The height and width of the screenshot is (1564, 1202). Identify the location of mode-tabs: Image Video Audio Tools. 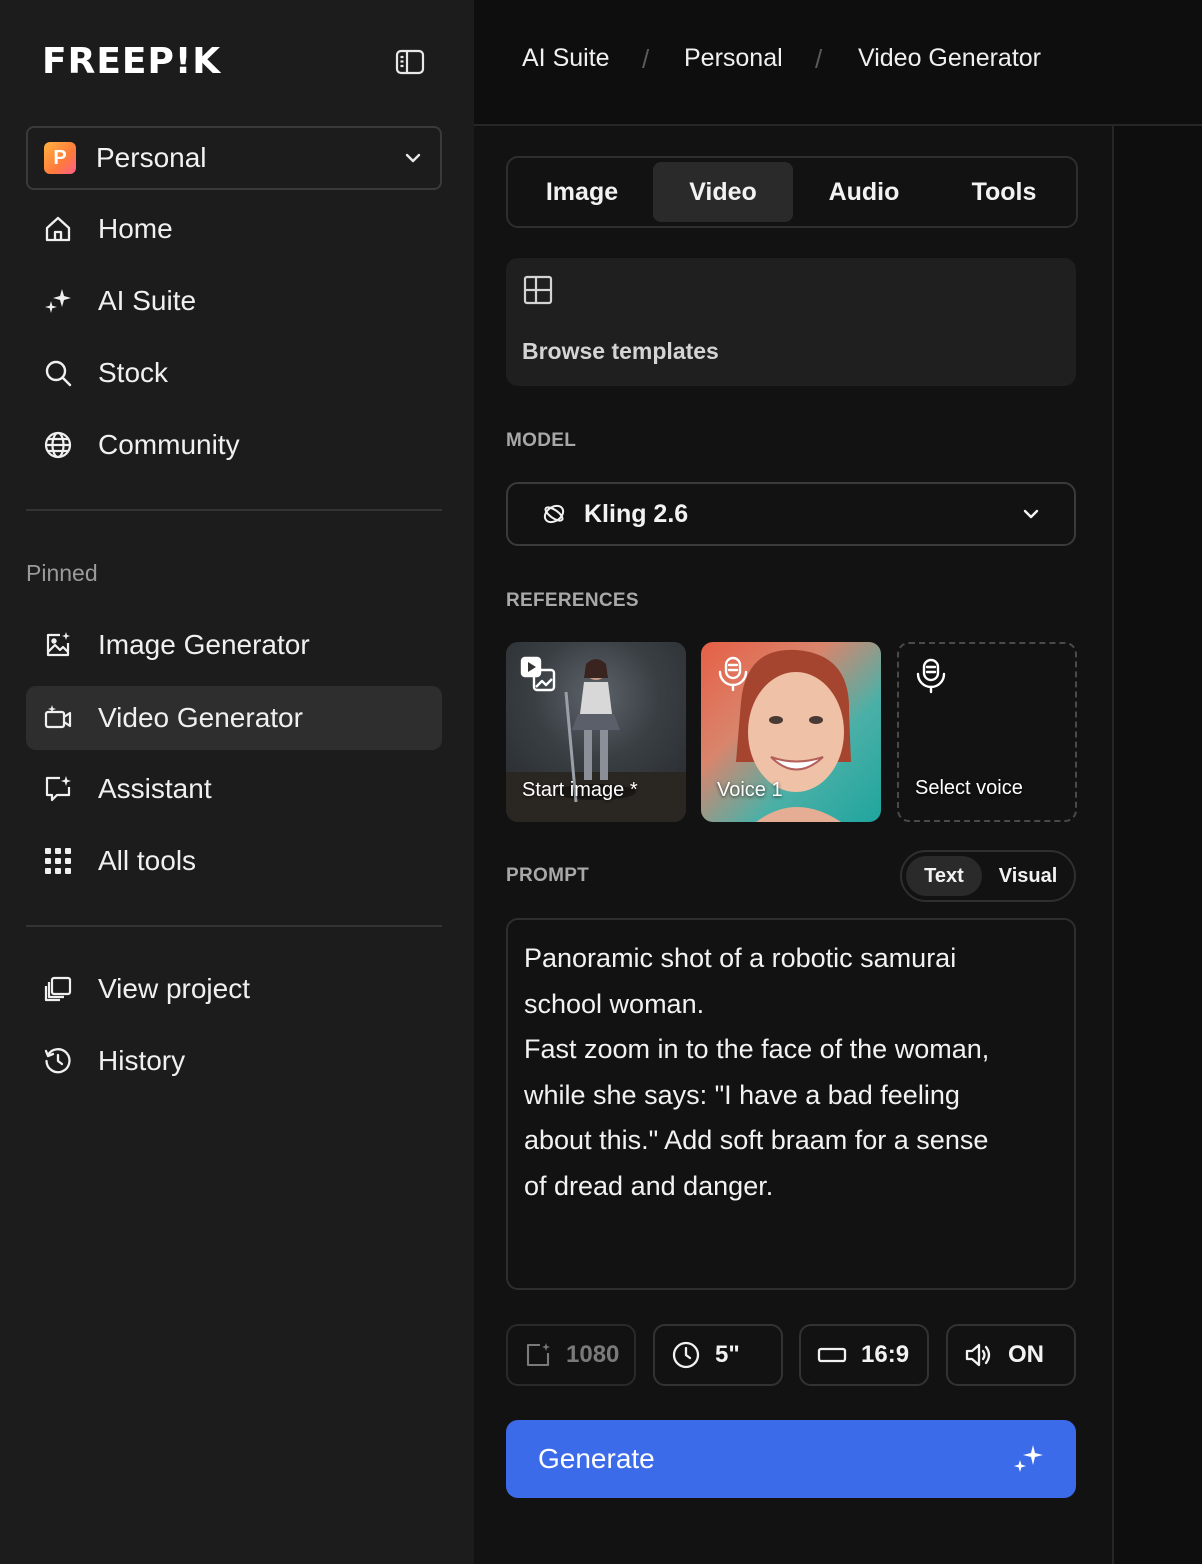
(792, 192).